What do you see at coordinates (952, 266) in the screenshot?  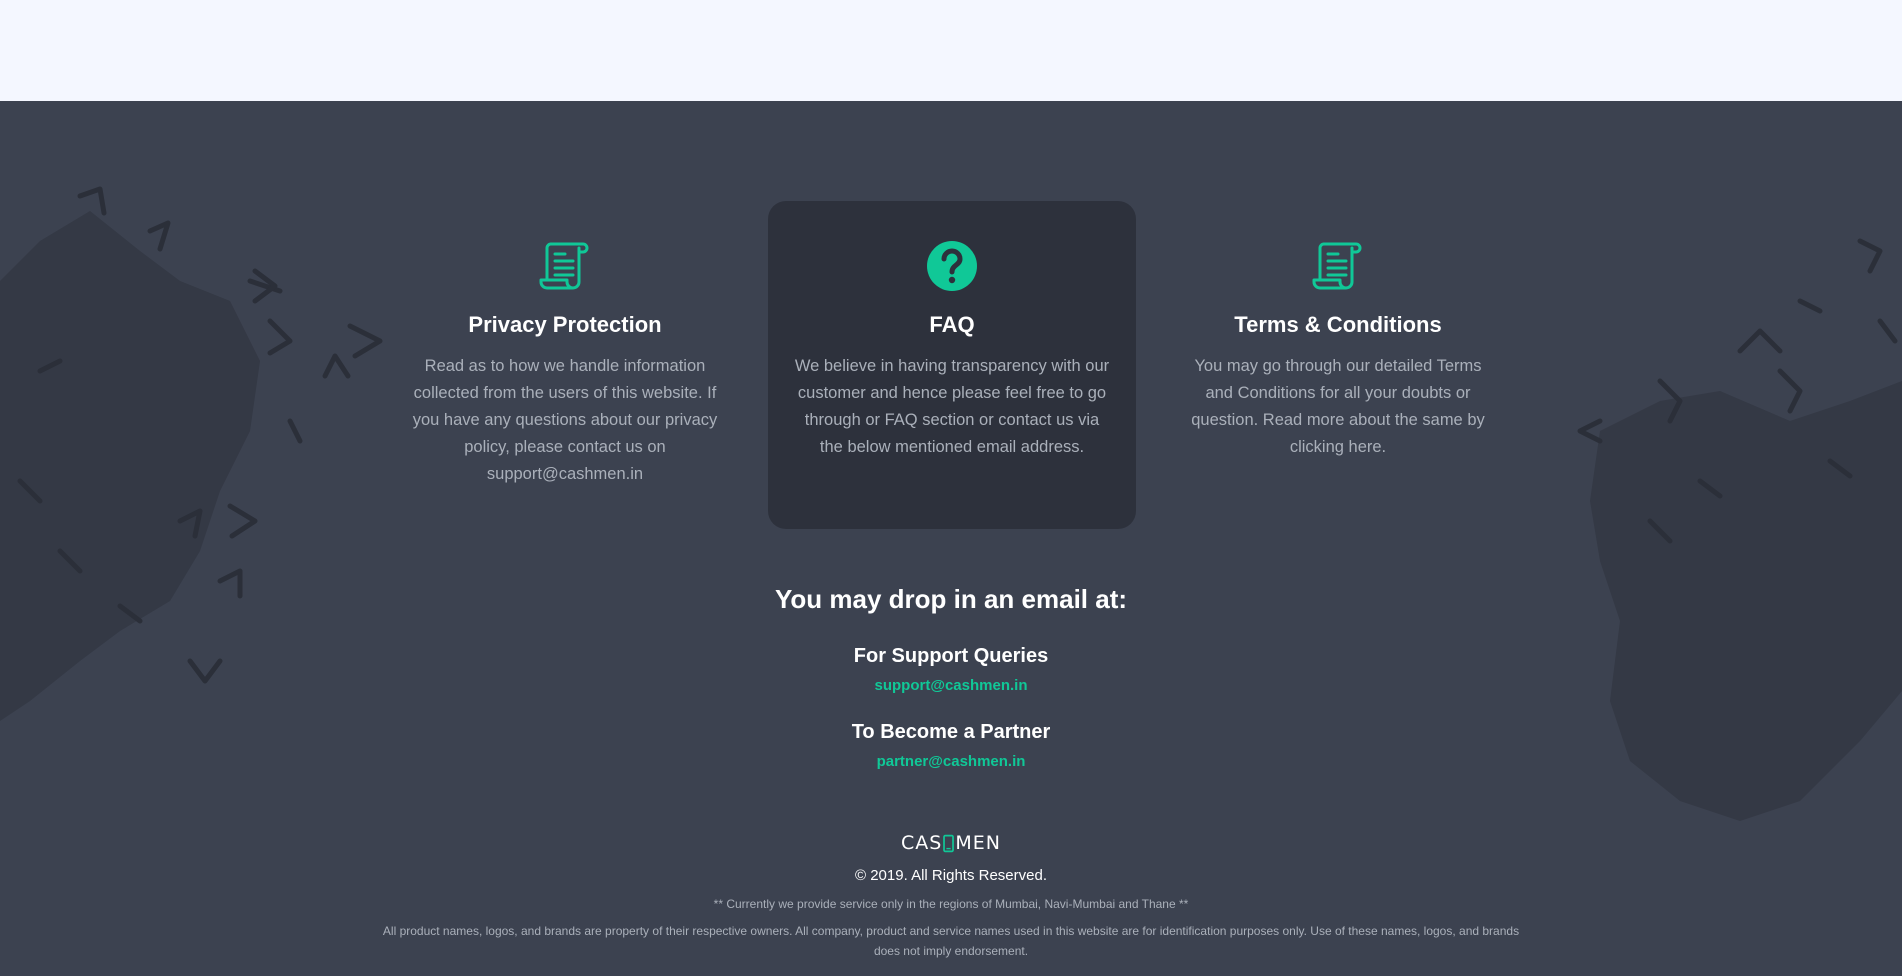 I see `question-circle-icon` at bounding box center [952, 266].